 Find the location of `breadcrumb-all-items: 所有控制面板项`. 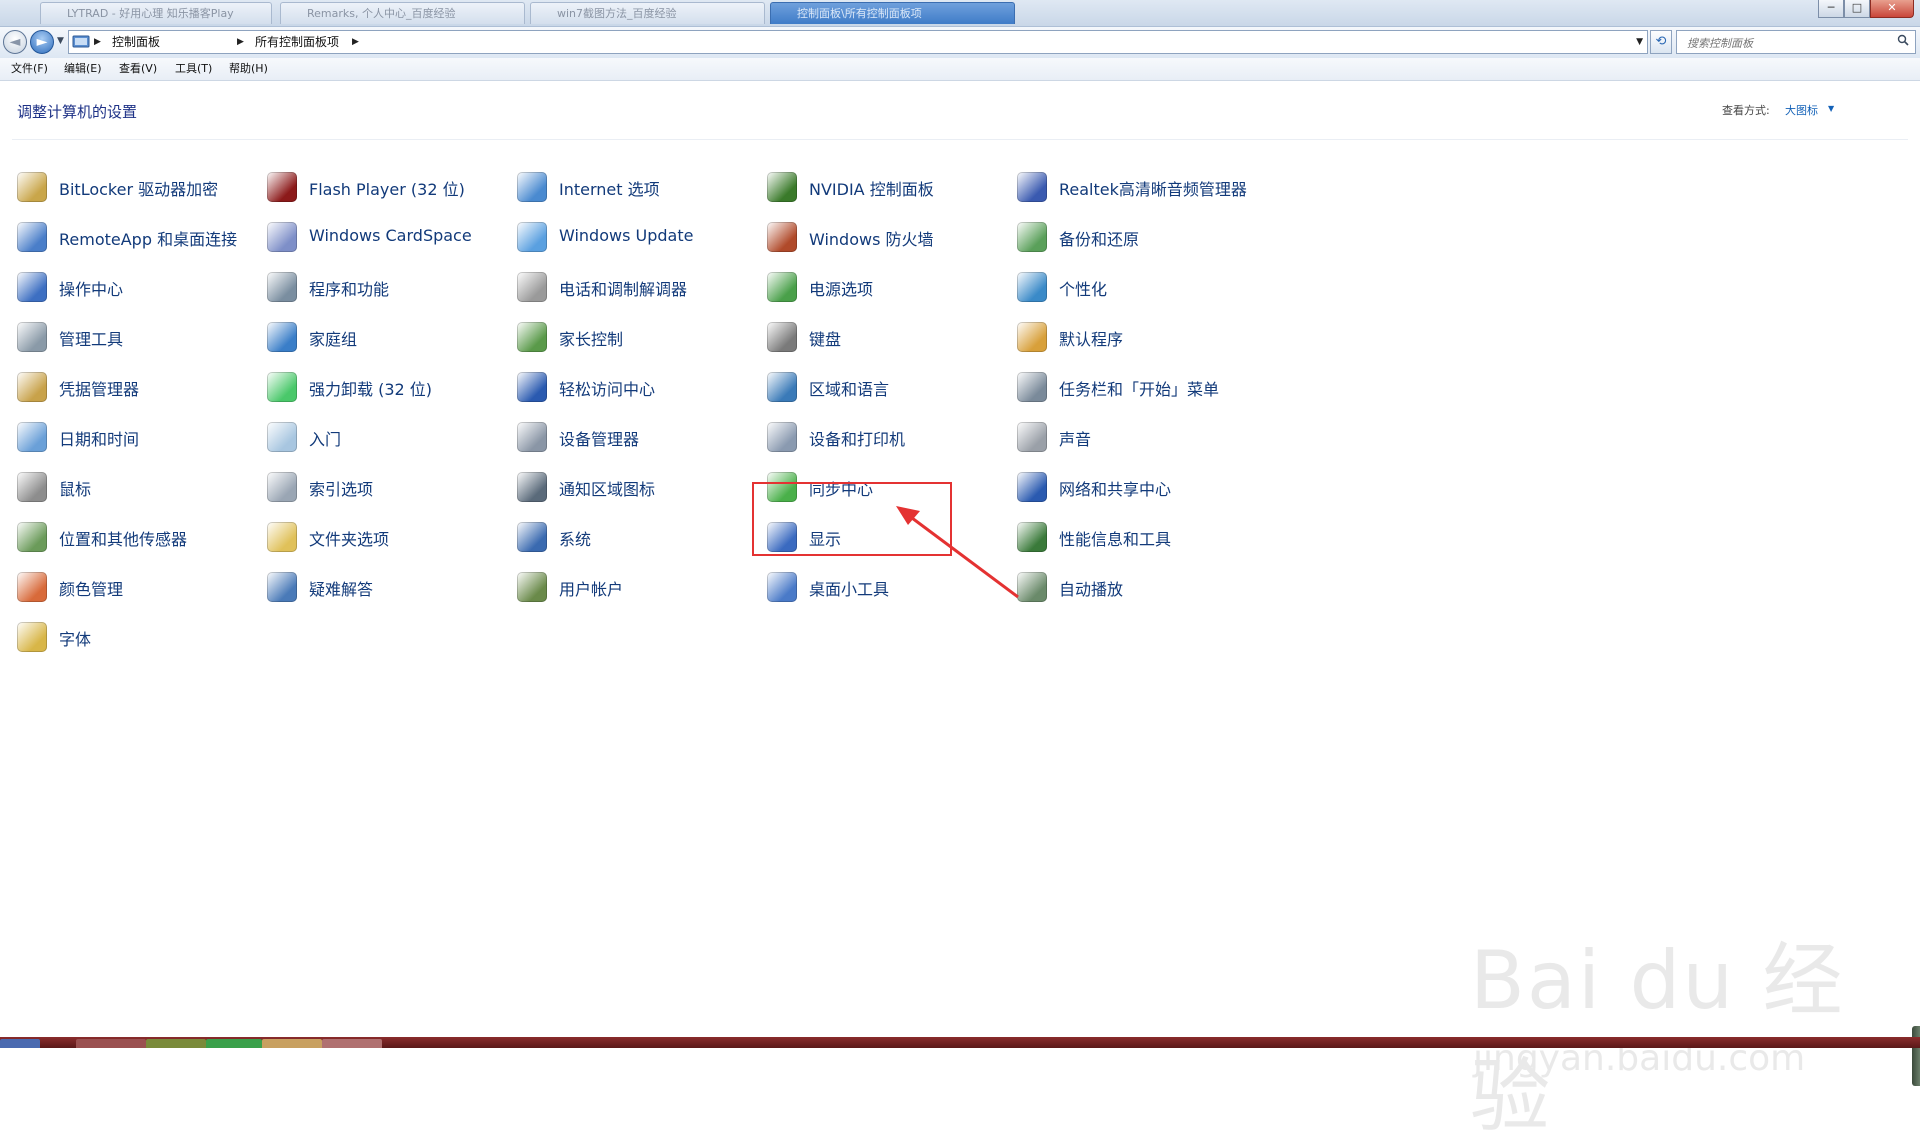

breadcrumb-all-items: 所有控制面板项 is located at coordinates (297, 42).